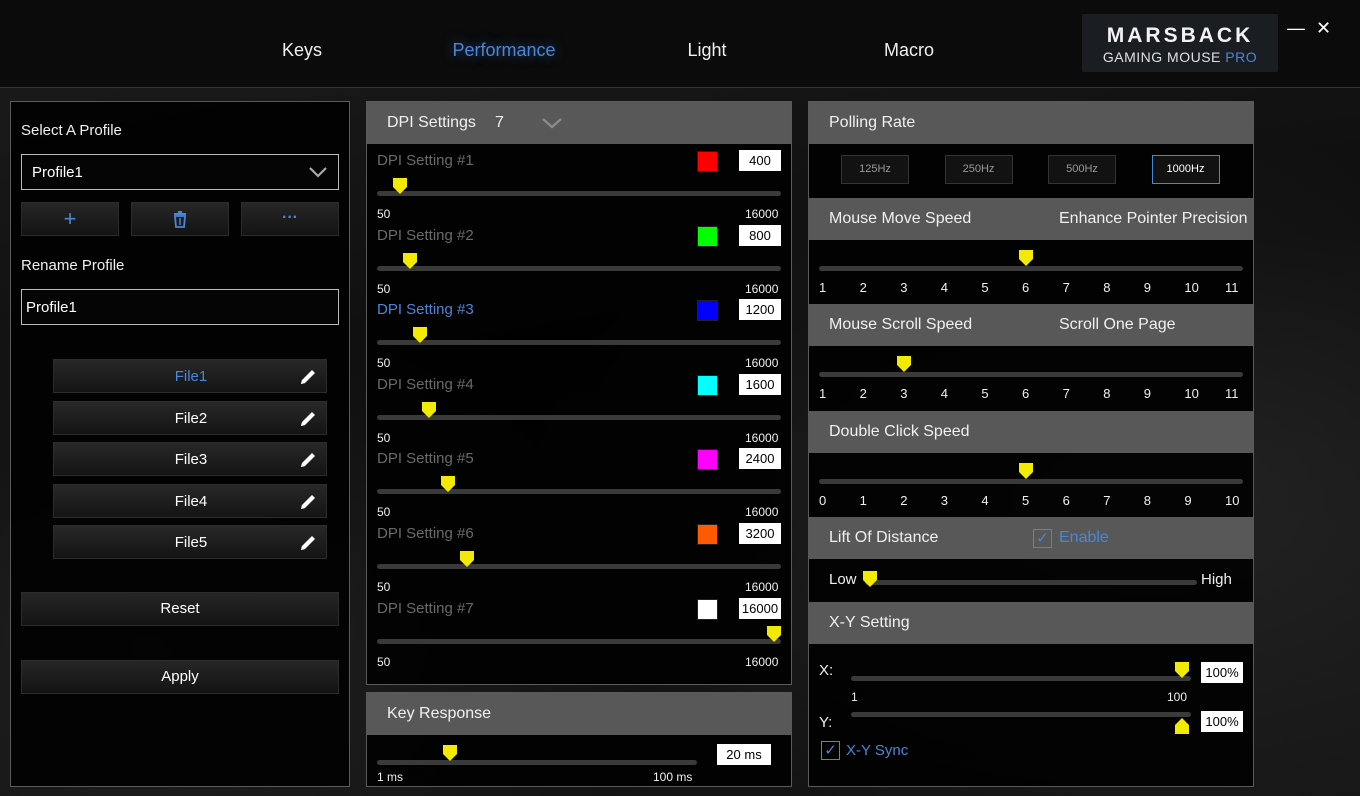 This screenshot has height=796, width=1360. I want to click on double-click-header: Double Click Speed, so click(1031, 432).